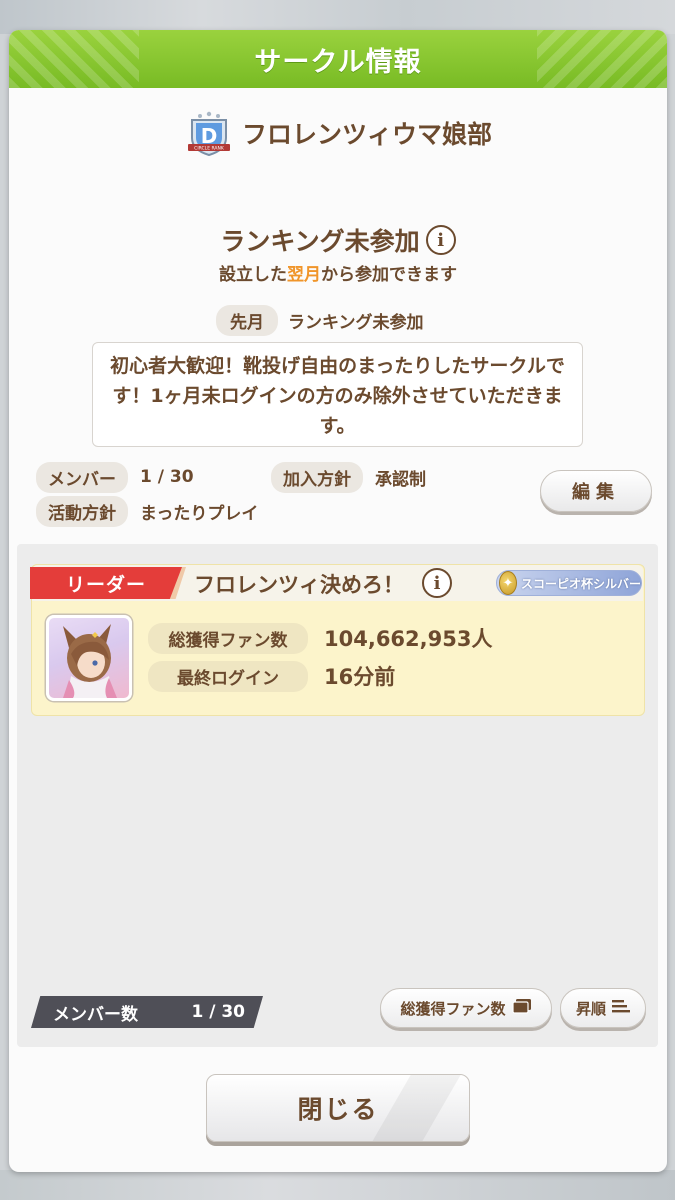 Image resolution: width=675 pixels, height=1200 pixels. I want to click on members-value: 1 / 30, so click(167, 477).